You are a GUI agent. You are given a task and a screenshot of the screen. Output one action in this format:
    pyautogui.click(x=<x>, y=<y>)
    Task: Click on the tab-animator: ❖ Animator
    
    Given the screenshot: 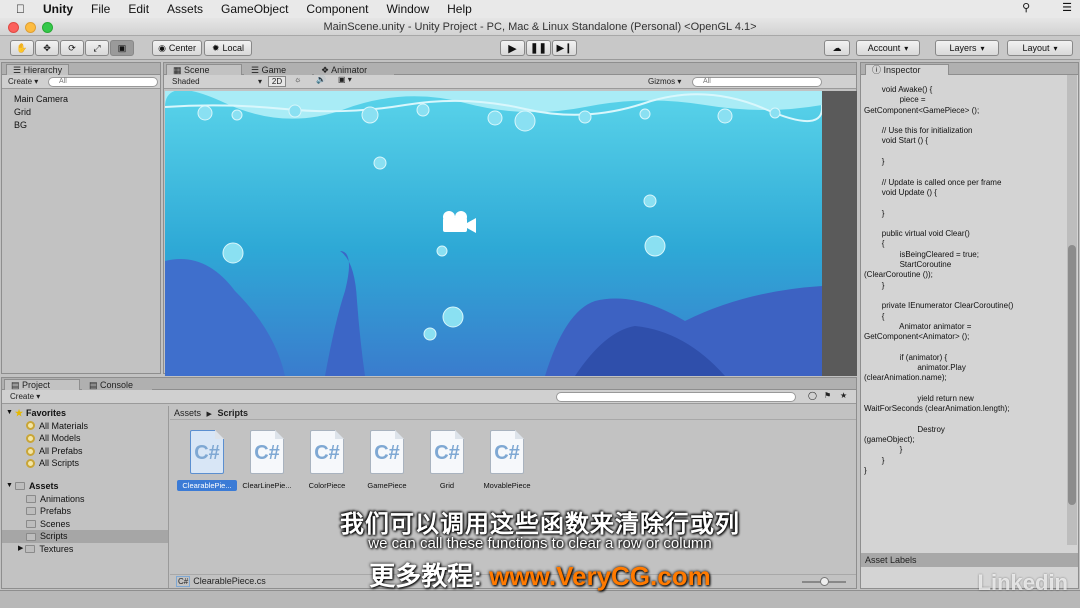 What is the action you would take?
    pyautogui.click(x=354, y=69)
    